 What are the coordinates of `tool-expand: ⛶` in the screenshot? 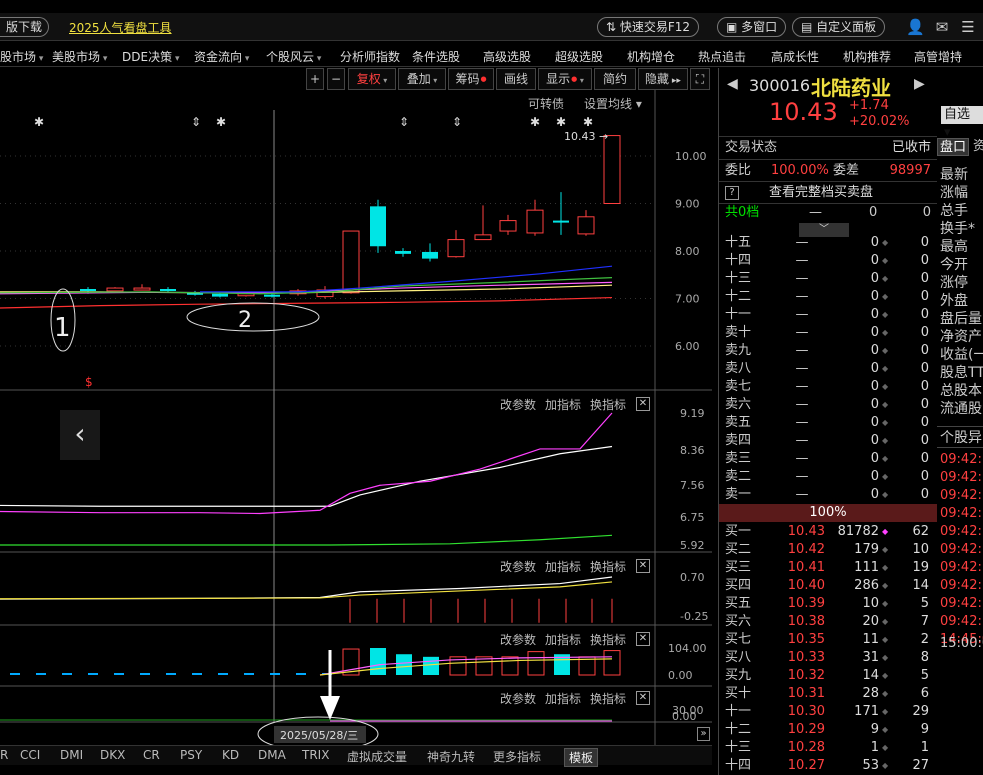 It's located at (700, 79).